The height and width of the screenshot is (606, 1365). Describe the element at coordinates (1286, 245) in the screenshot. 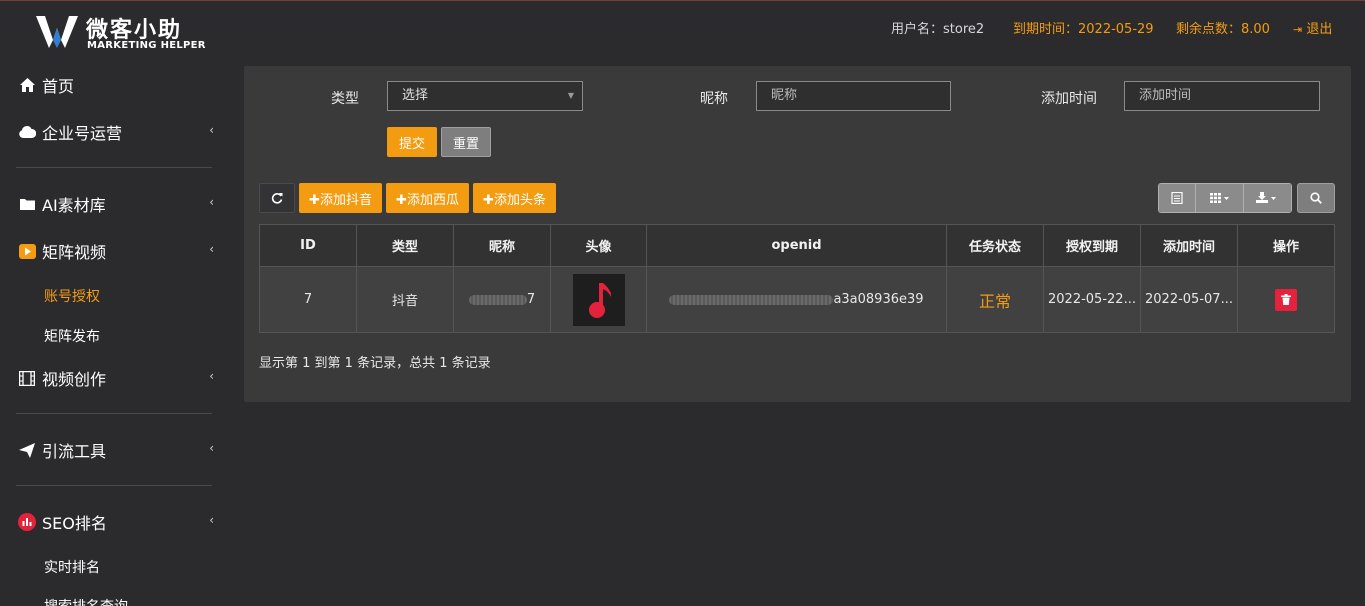

I see `column-header: 操作` at that location.